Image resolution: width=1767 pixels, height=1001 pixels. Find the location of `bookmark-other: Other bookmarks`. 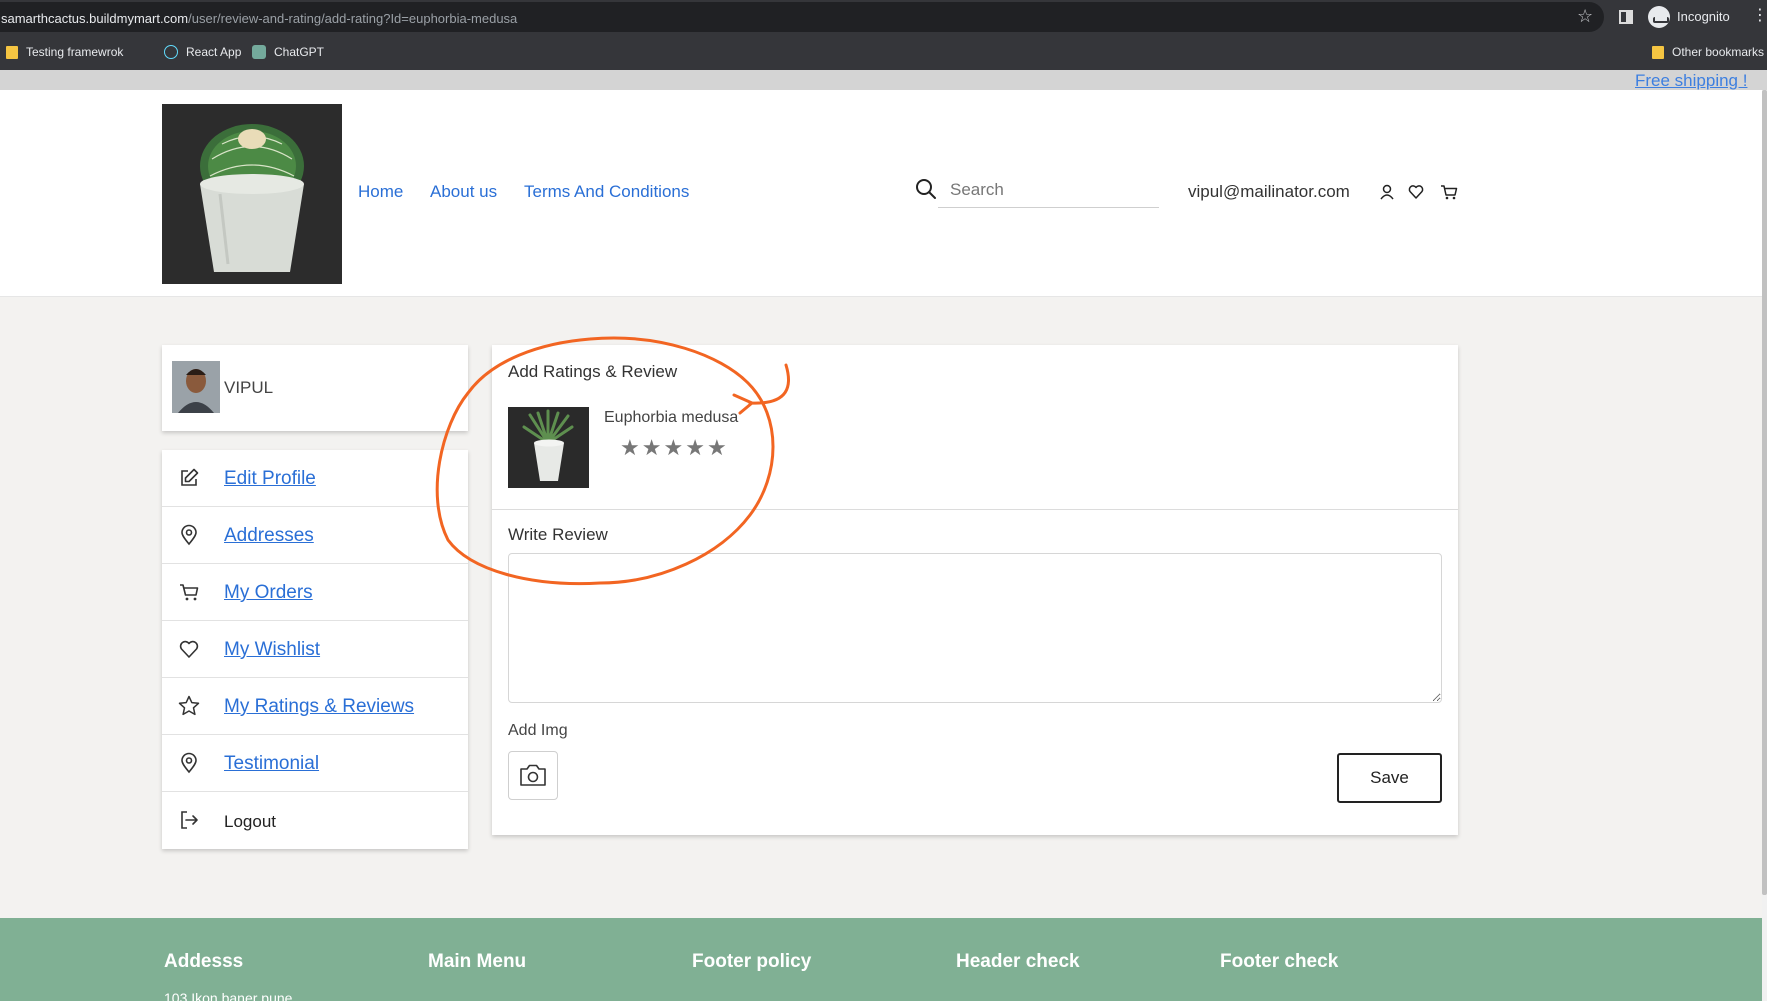

bookmark-other: Other bookmarks is located at coordinates (1708, 52).